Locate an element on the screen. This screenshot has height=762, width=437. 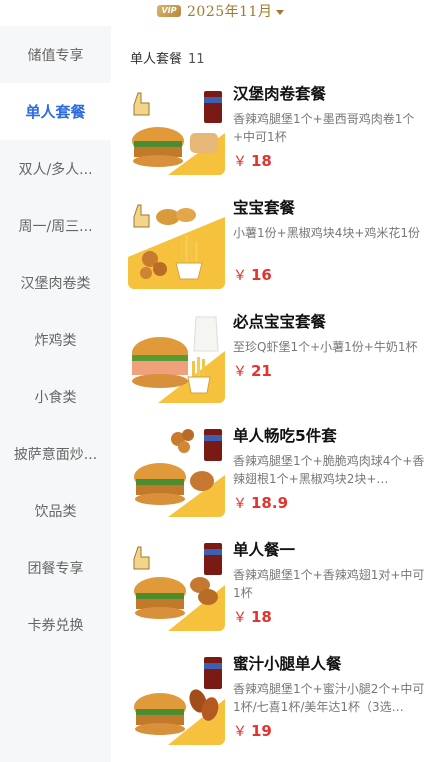
caret-down-icon is located at coordinates (280, 12).